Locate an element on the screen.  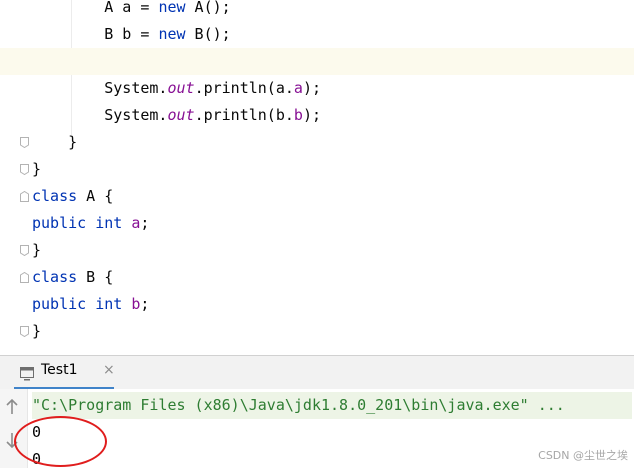
code-line: class A { is located at coordinates (317, 196).